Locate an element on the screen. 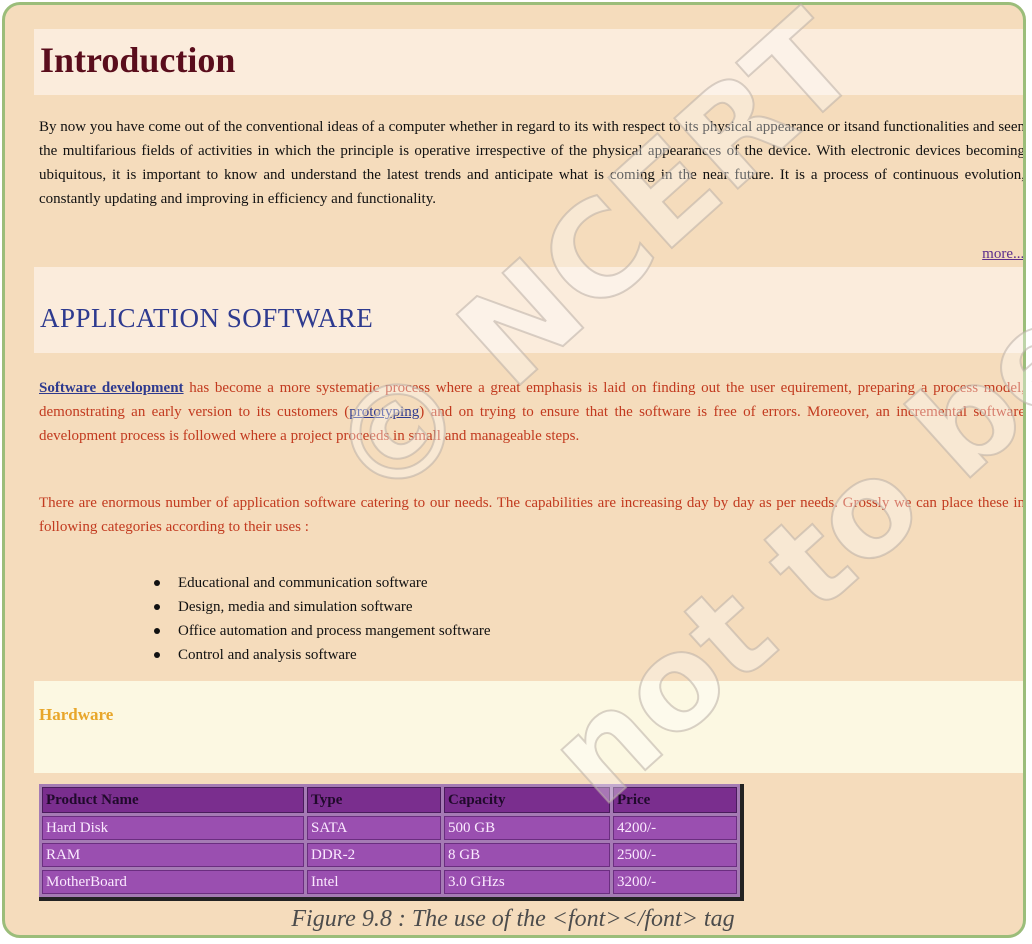  table-row: Hard Disk SATA 500 GB 4200/- is located at coordinates (389, 828).